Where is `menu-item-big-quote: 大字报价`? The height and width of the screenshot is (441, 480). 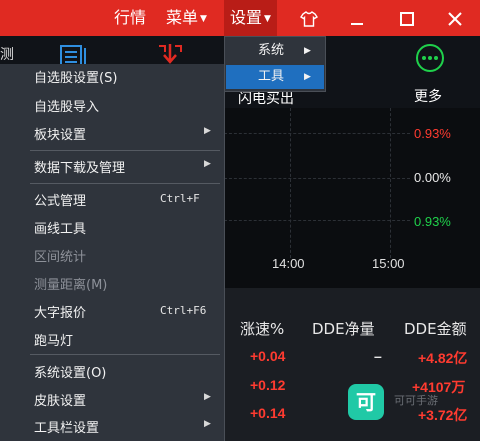 menu-item-big-quote: 大字报价 is located at coordinates (60, 311).